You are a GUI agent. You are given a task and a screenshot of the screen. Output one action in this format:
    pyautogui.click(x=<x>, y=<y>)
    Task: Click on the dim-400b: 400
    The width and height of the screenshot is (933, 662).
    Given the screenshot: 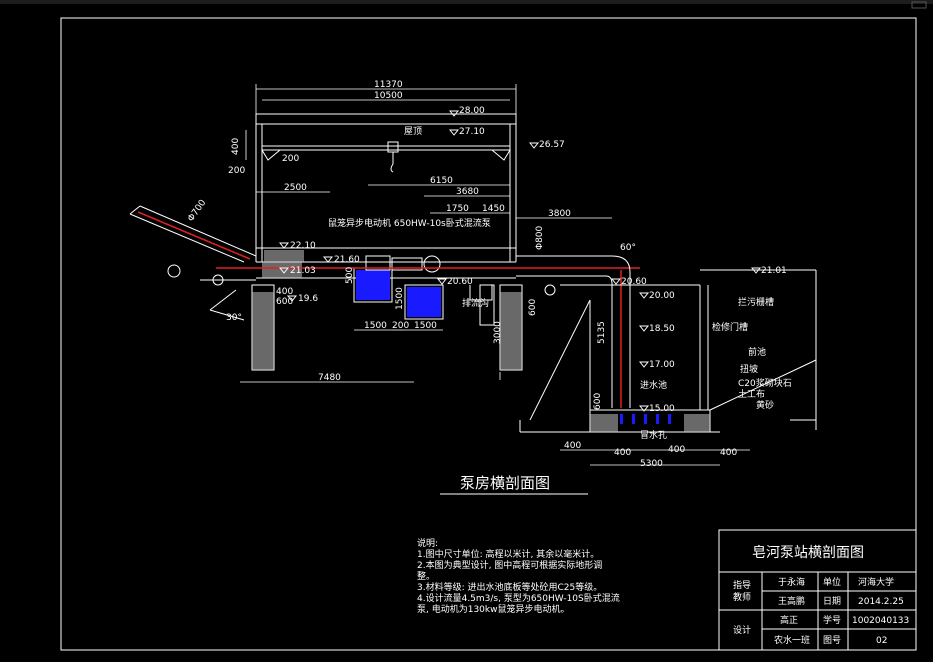 What is the action you would take?
    pyautogui.click(x=284, y=292)
    